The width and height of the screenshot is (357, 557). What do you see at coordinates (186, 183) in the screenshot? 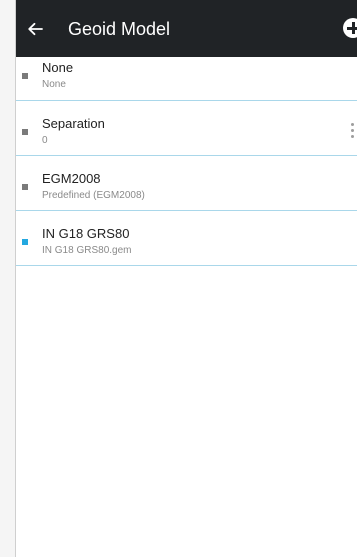
I see `list-item-egm2008: EGM2008 Predefined (EGM2008)` at bounding box center [186, 183].